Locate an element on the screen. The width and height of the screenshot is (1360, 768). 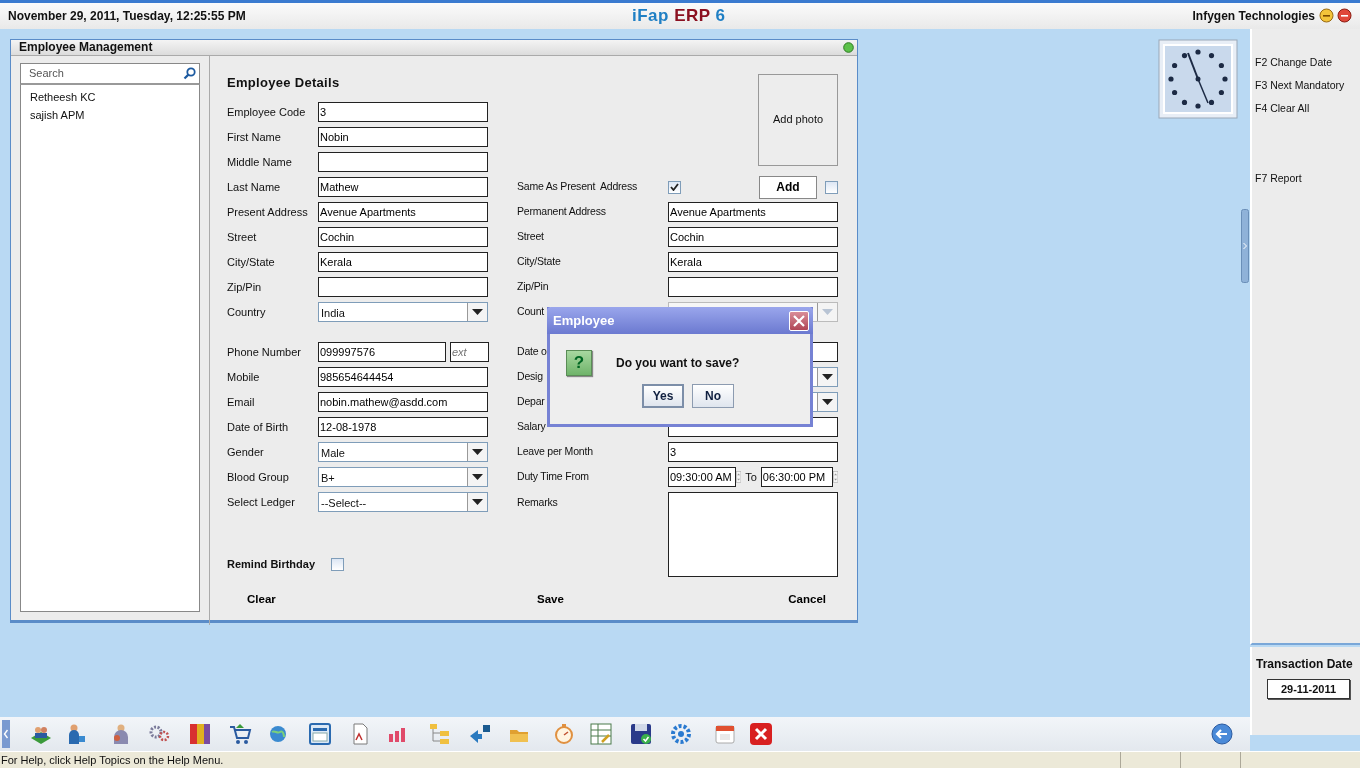
field-label: Remarks is located at coordinates (537, 502).